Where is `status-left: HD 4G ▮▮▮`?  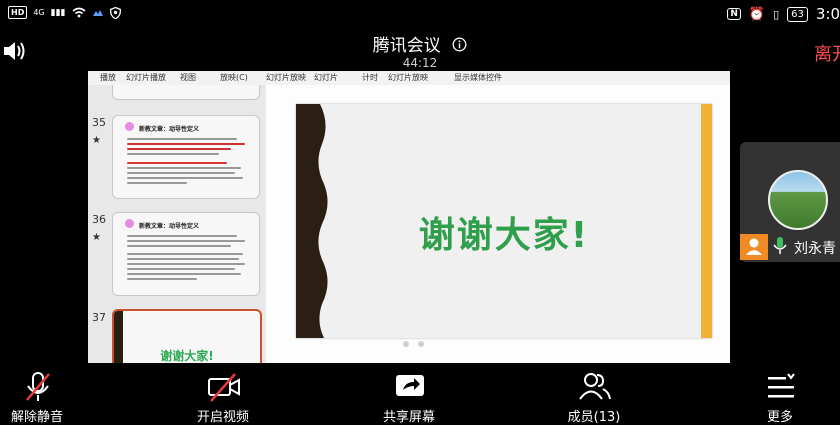
status-left: HD 4G ▮▮▮ is located at coordinates (64, 12).